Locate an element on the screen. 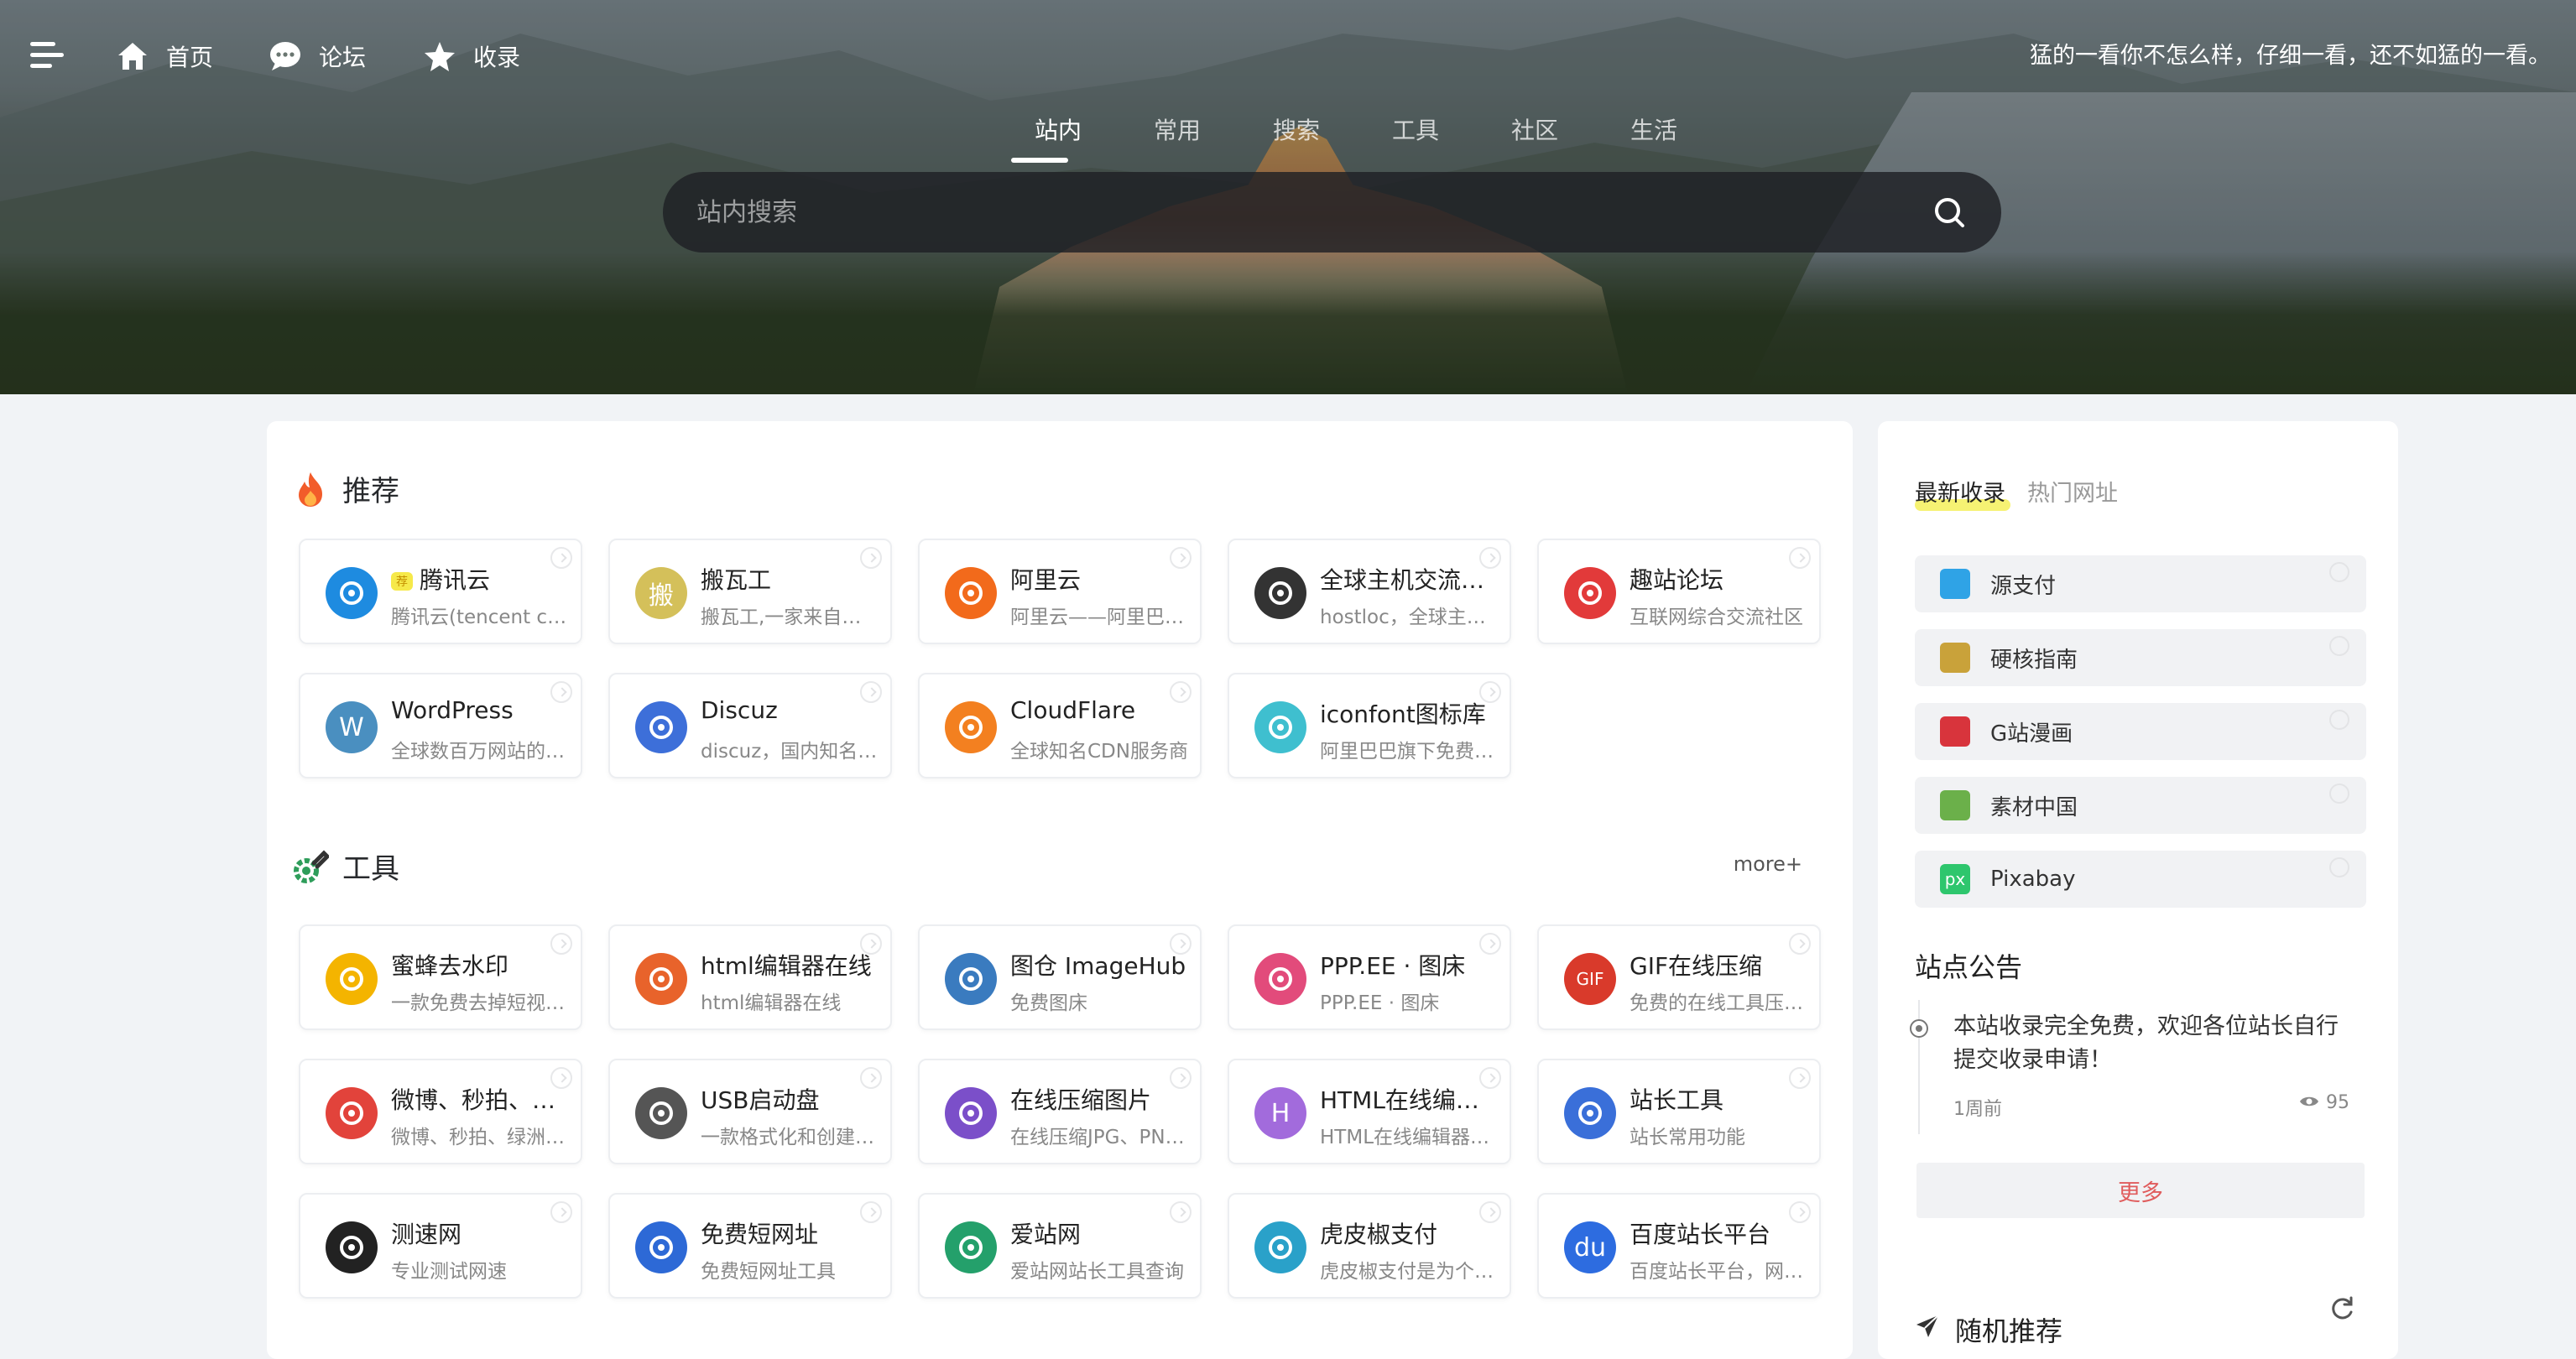  site-card: 搬搬瓦工搬瓦工,一家来自美国的VPS is located at coordinates (750, 591).